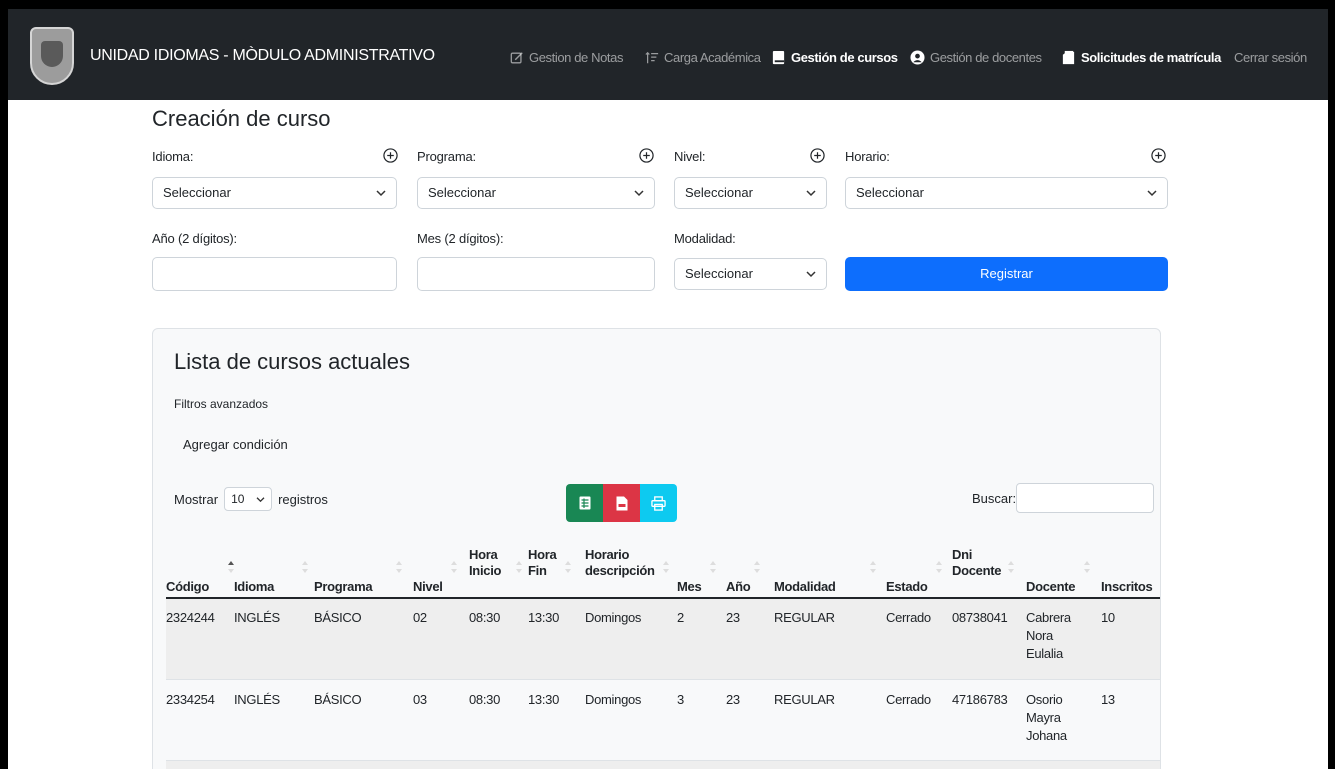 This screenshot has height=769, width=1335. I want to click on nav-label: Carga Académica, so click(712, 57).